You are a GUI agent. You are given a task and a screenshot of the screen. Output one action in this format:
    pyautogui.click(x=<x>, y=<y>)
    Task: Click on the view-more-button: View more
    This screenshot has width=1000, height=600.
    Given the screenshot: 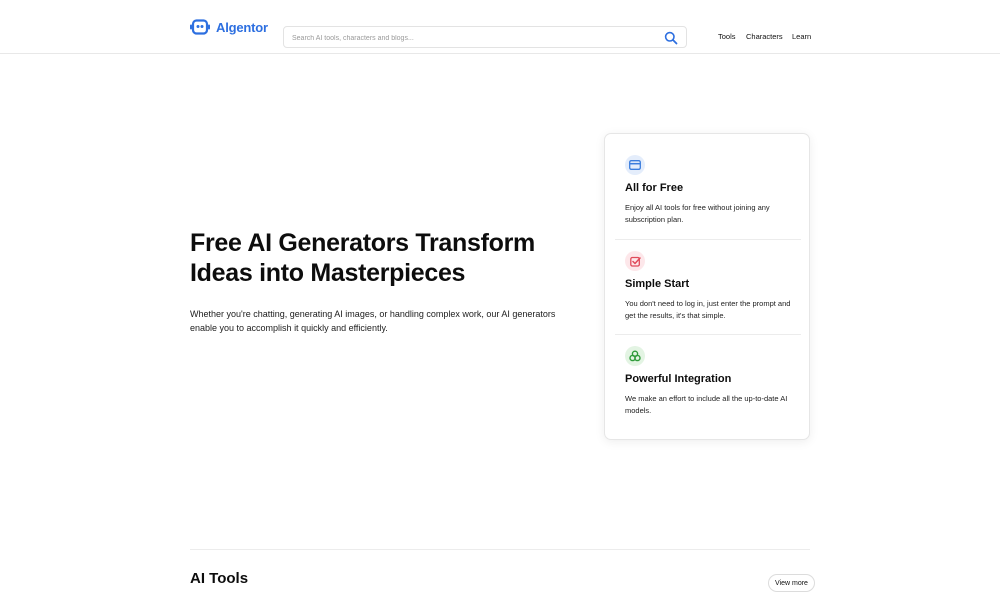 What is the action you would take?
    pyautogui.click(x=791, y=583)
    